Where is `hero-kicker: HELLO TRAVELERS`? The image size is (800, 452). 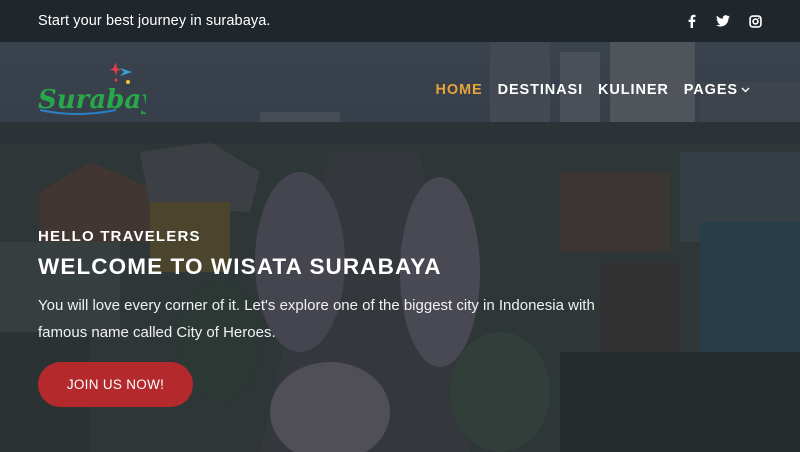 hero-kicker: HELLO TRAVELERS is located at coordinates (119, 236).